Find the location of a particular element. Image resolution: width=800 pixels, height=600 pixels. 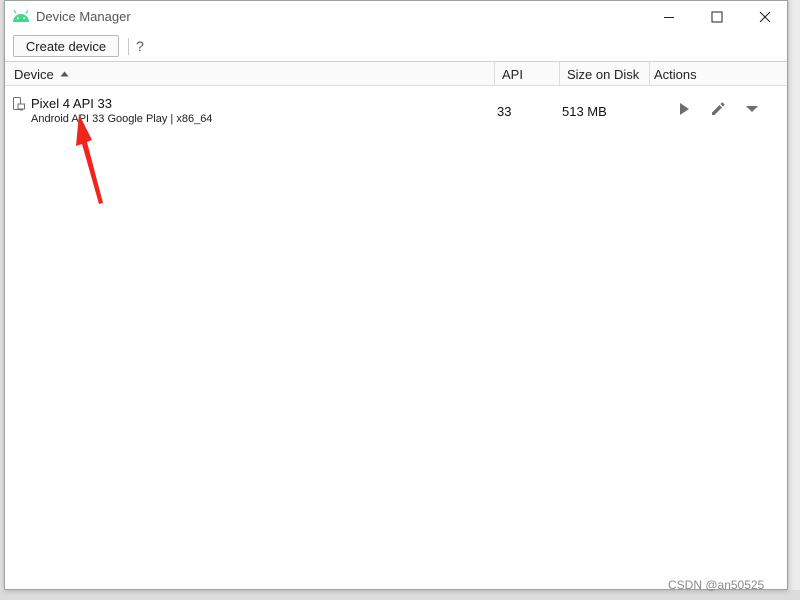

watermark: CSDN @an50525 is located at coordinates (716, 585).